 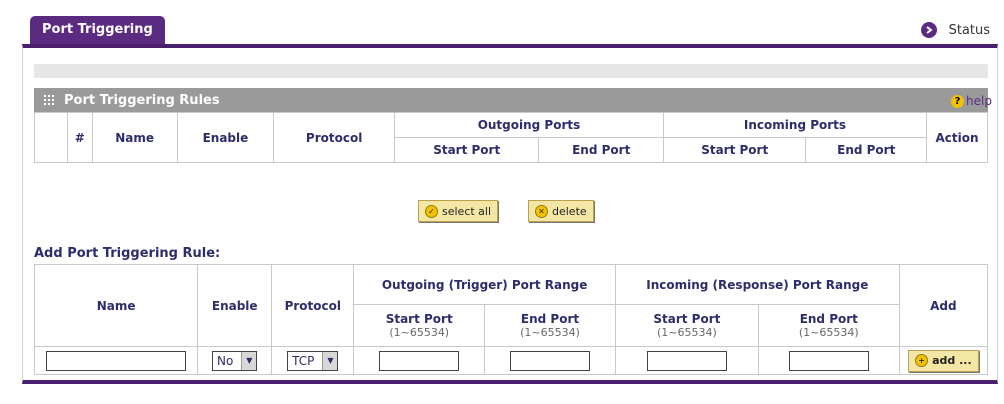 What do you see at coordinates (958, 101) in the screenshot?
I see `help-icon: ?` at bounding box center [958, 101].